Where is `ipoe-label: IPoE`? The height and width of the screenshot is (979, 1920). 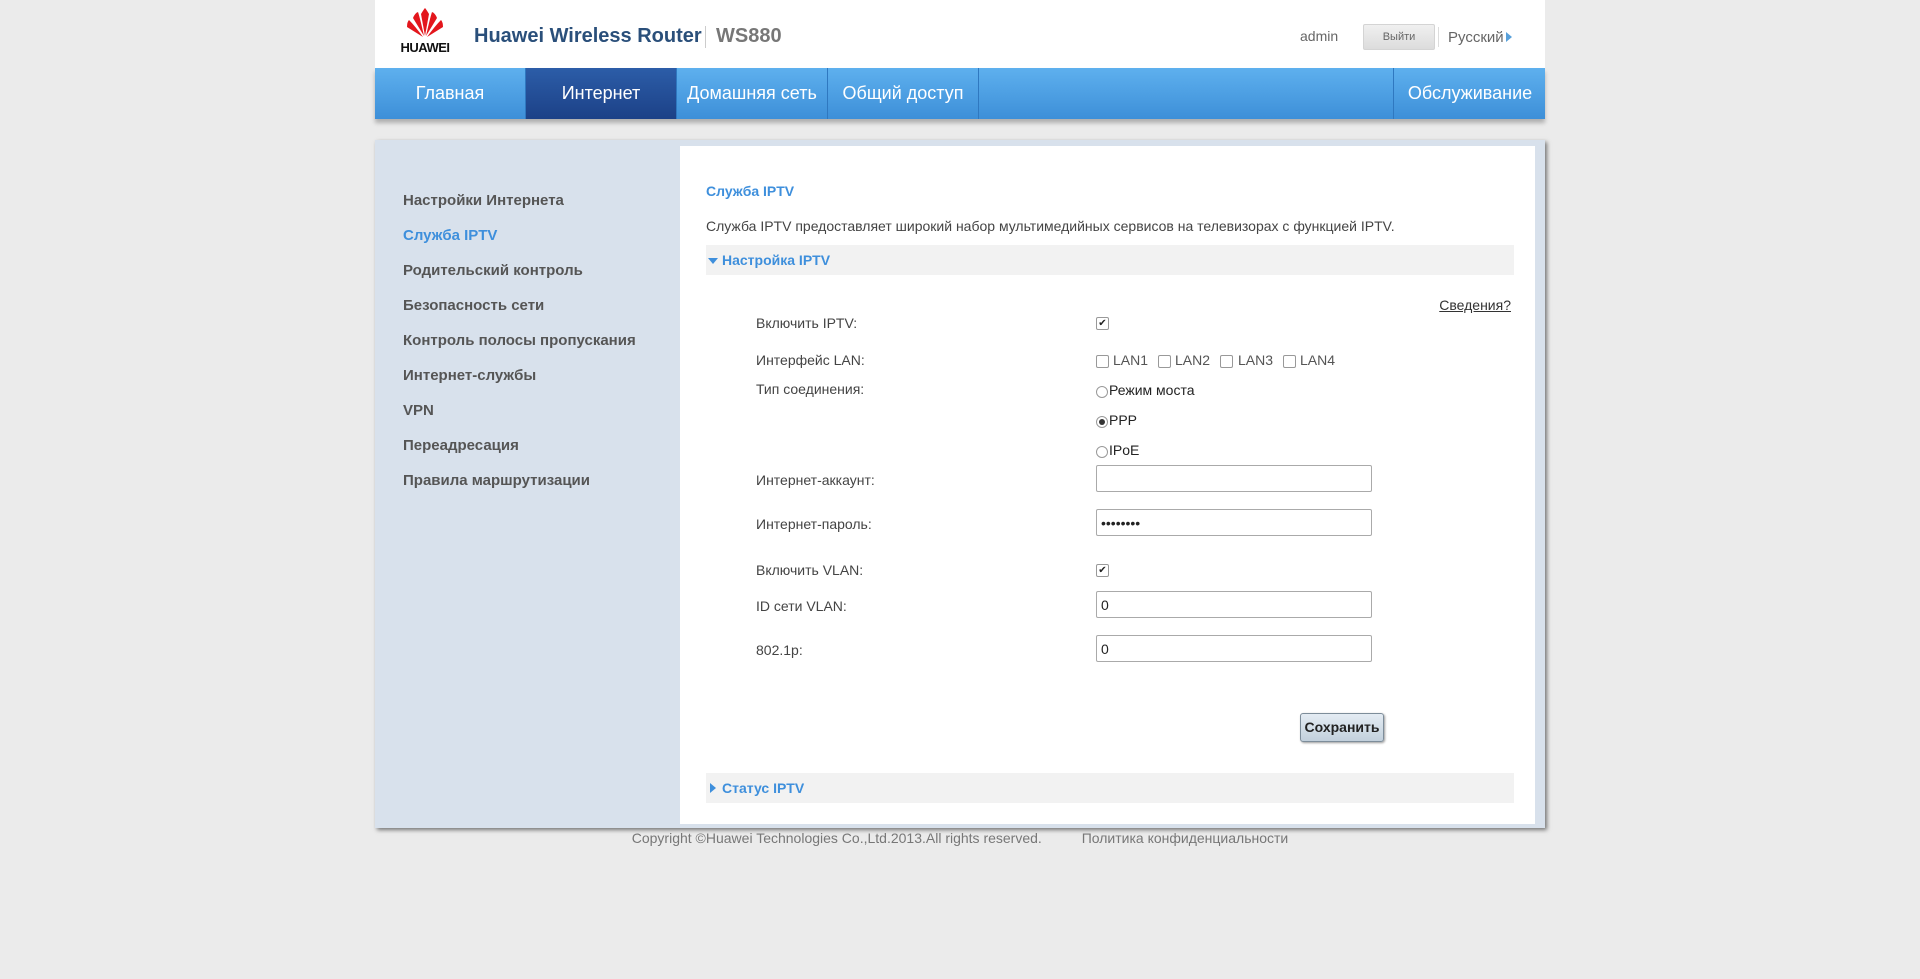
ipoe-label: IPoE is located at coordinates (1124, 450).